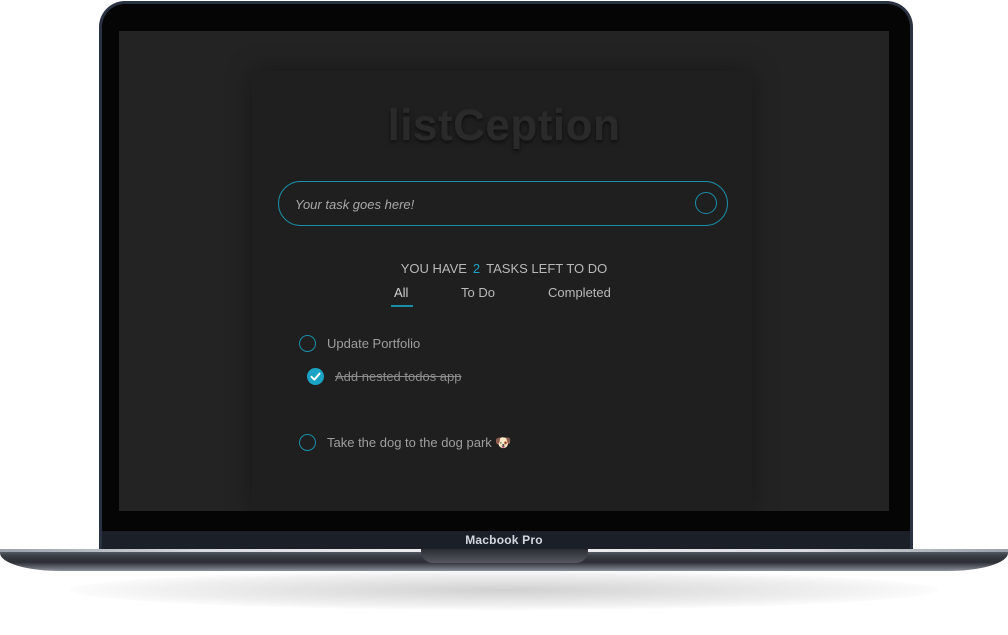 The height and width of the screenshot is (635, 1008). I want to click on todo-label: Take the dog to the dog park 🐶, so click(419, 442).